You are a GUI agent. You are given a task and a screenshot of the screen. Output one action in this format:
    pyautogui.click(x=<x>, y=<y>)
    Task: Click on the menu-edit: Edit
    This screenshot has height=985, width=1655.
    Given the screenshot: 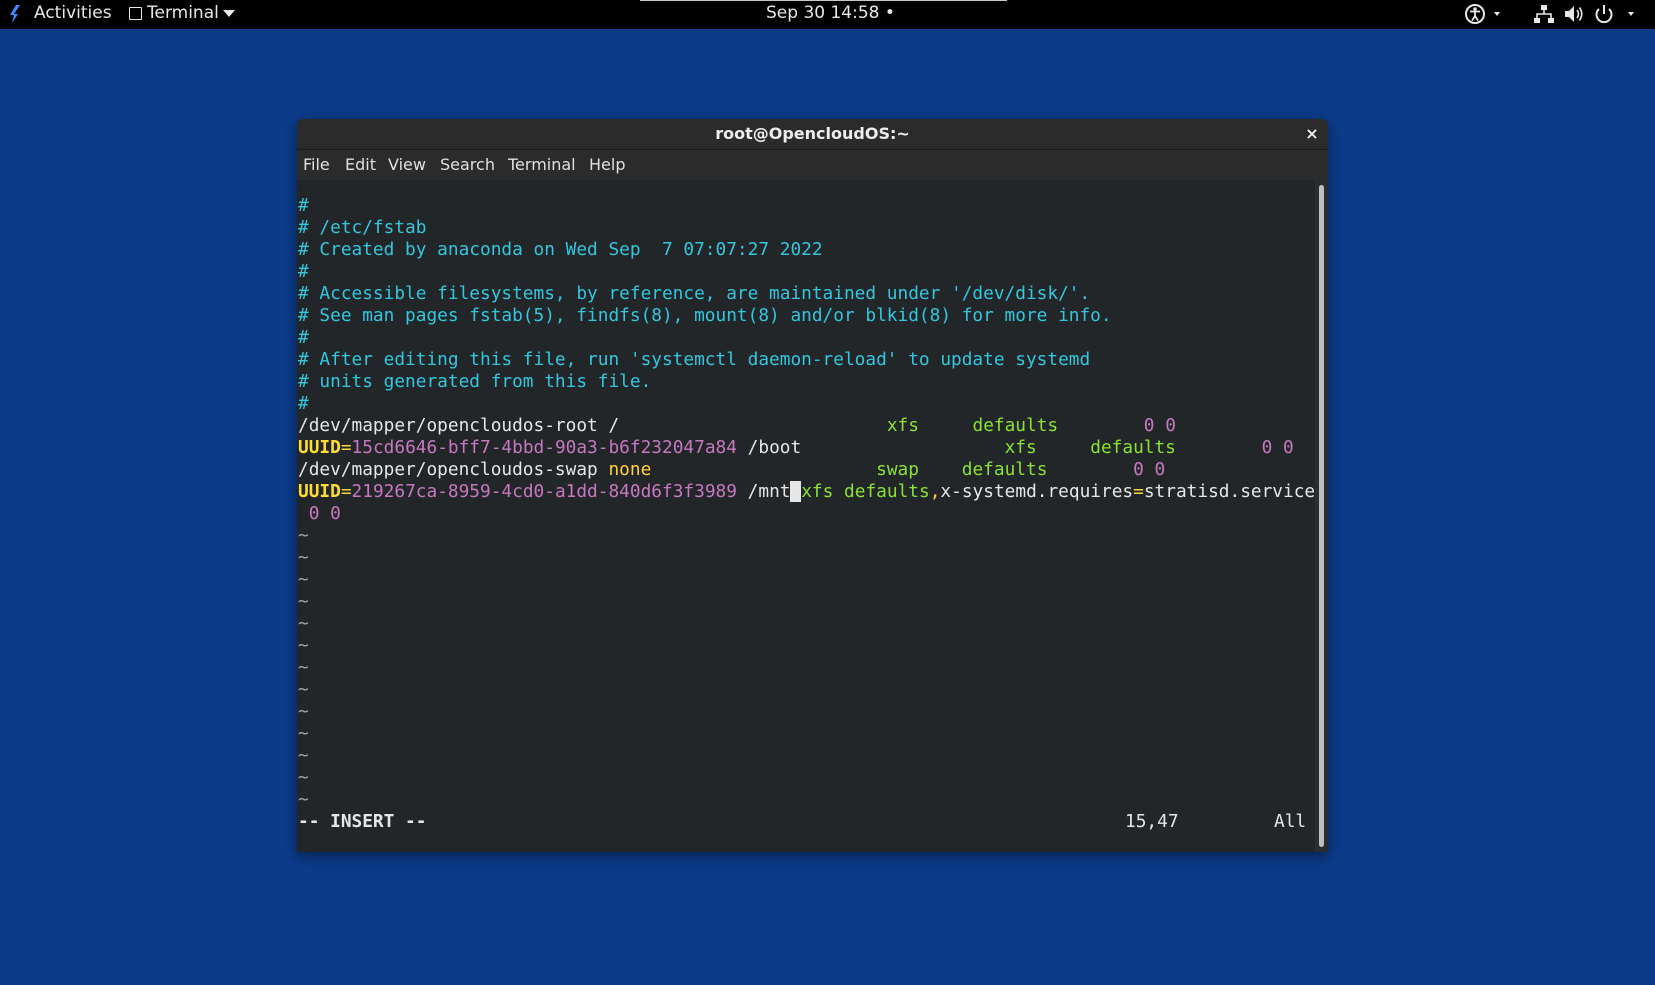 What is the action you would take?
    pyautogui.click(x=360, y=164)
    